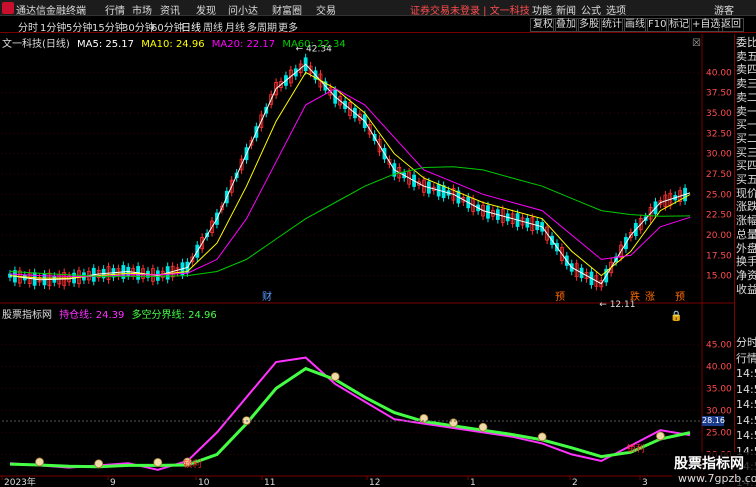 The image size is (756, 487). What do you see at coordinates (746, 342) in the screenshot?
I see `side-panel-time: 分时` at bounding box center [746, 342].